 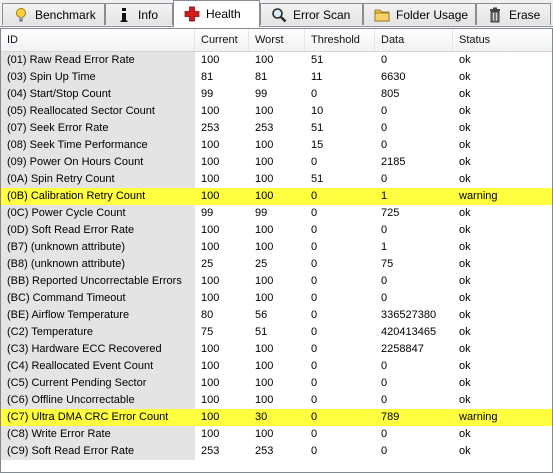 What do you see at coordinates (276, 145) in the screenshot?
I see `table-row: (08) Seek Time Performance 100 100 15 0 ok` at bounding box center [276, 145].